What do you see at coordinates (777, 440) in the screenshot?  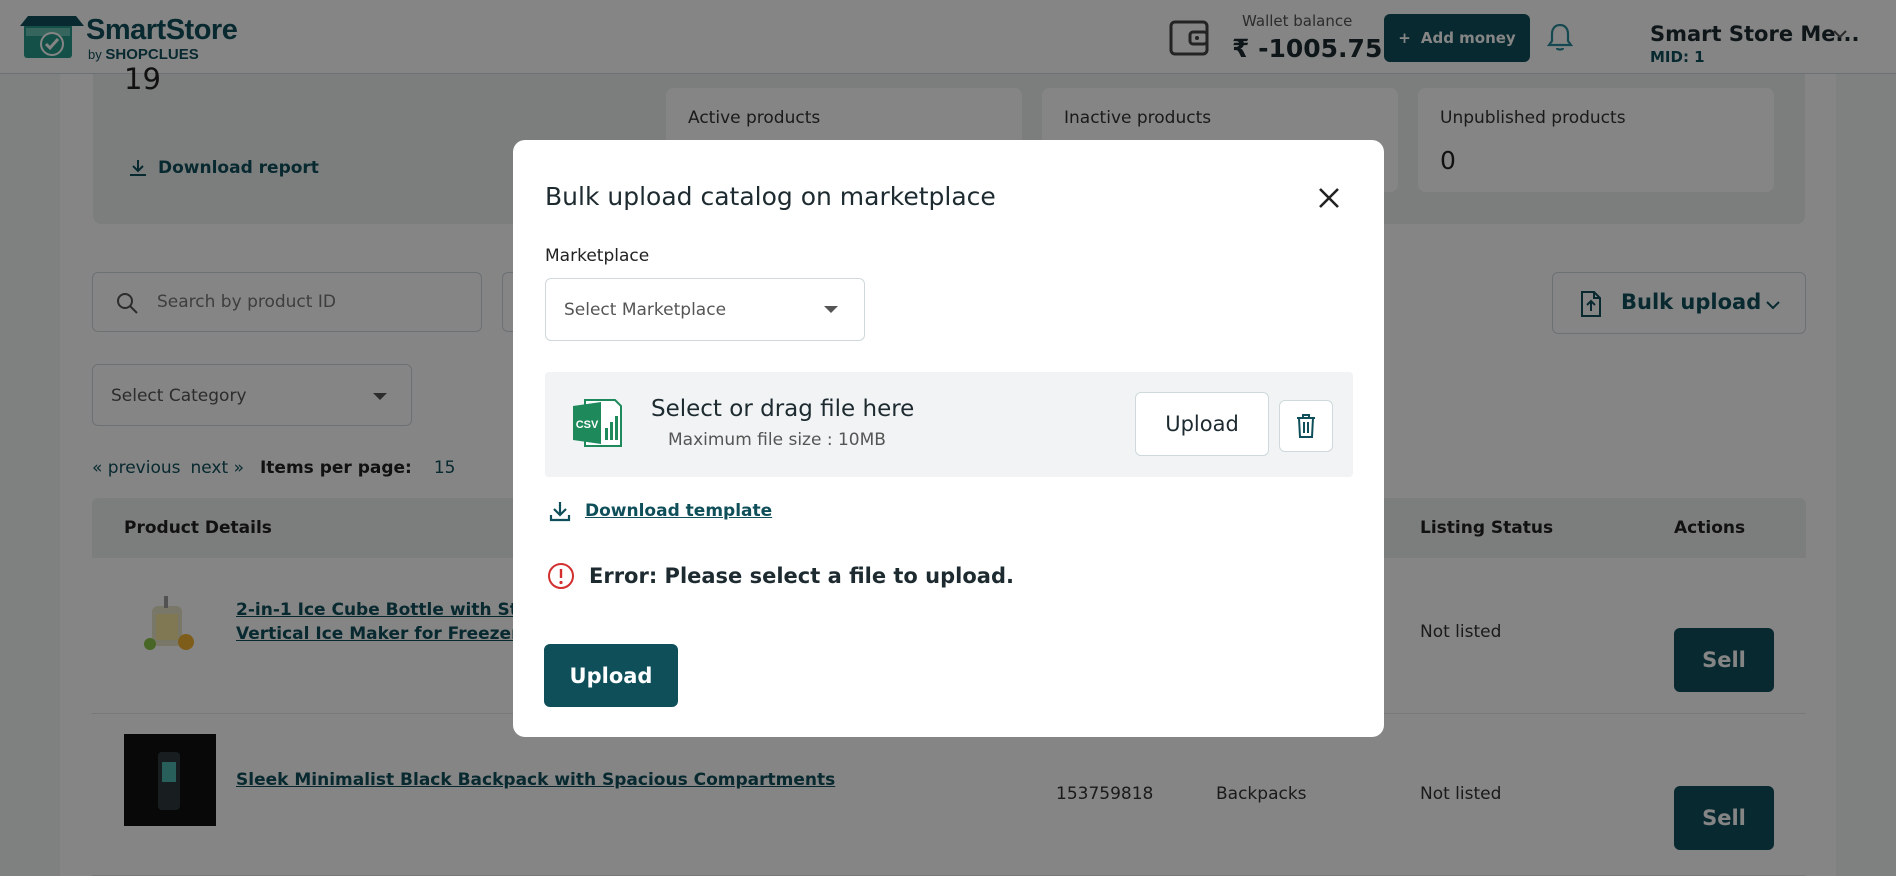 I see `dropzone-subtitle: Maximum file size : 10MB` at bounding box center [777, 440].